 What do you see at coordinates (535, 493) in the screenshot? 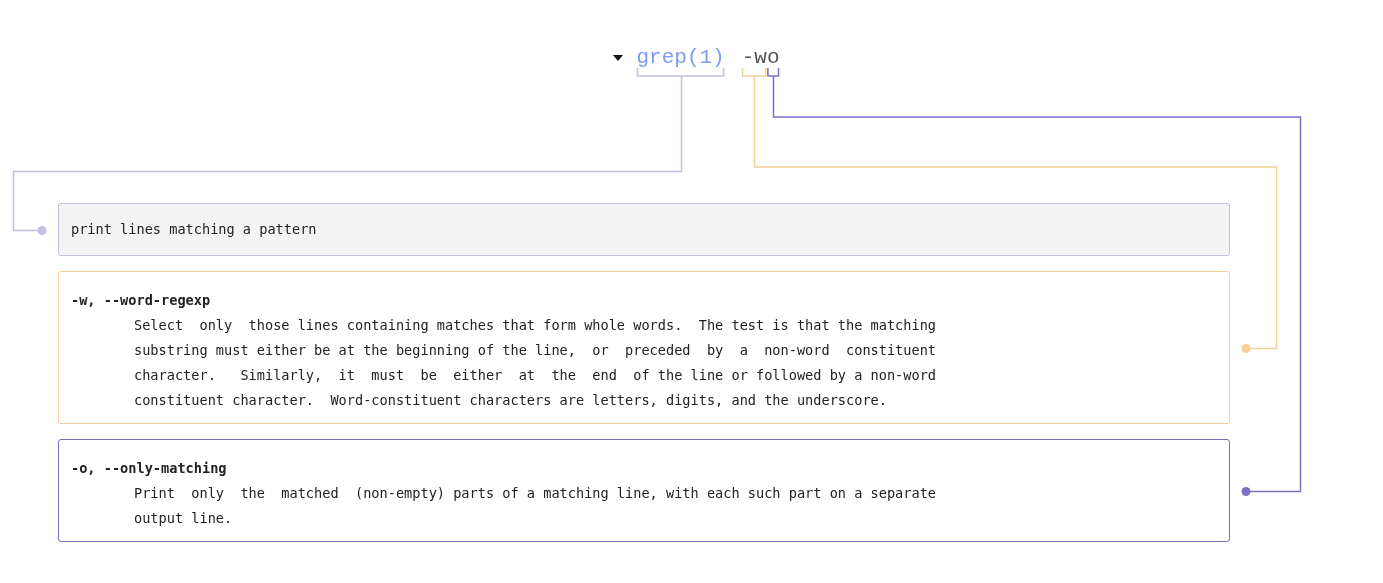
I see `option-description: Print only the matched (non-empty) parts of a matching line, with each such part on a separate` at bounding box center [535, 493].